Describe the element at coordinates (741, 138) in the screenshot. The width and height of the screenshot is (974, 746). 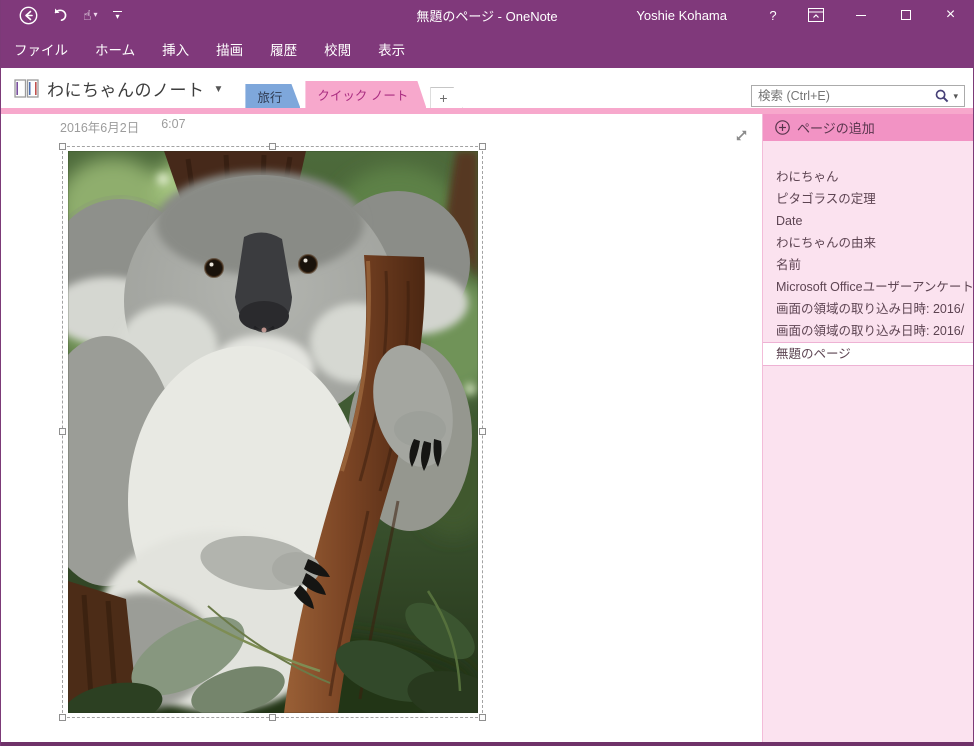
I see `full-page-view-icon` at that location.